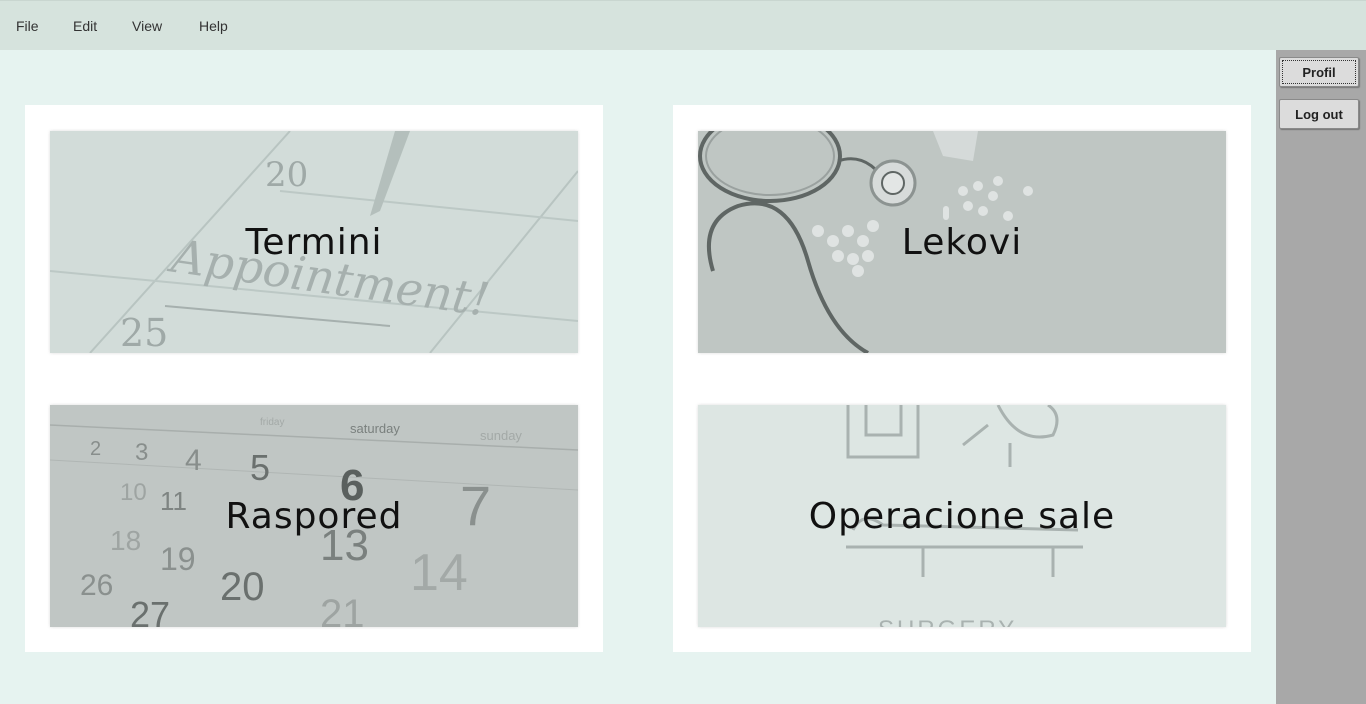  I want to click on schedule-label: Raspored, so click(314, 516).